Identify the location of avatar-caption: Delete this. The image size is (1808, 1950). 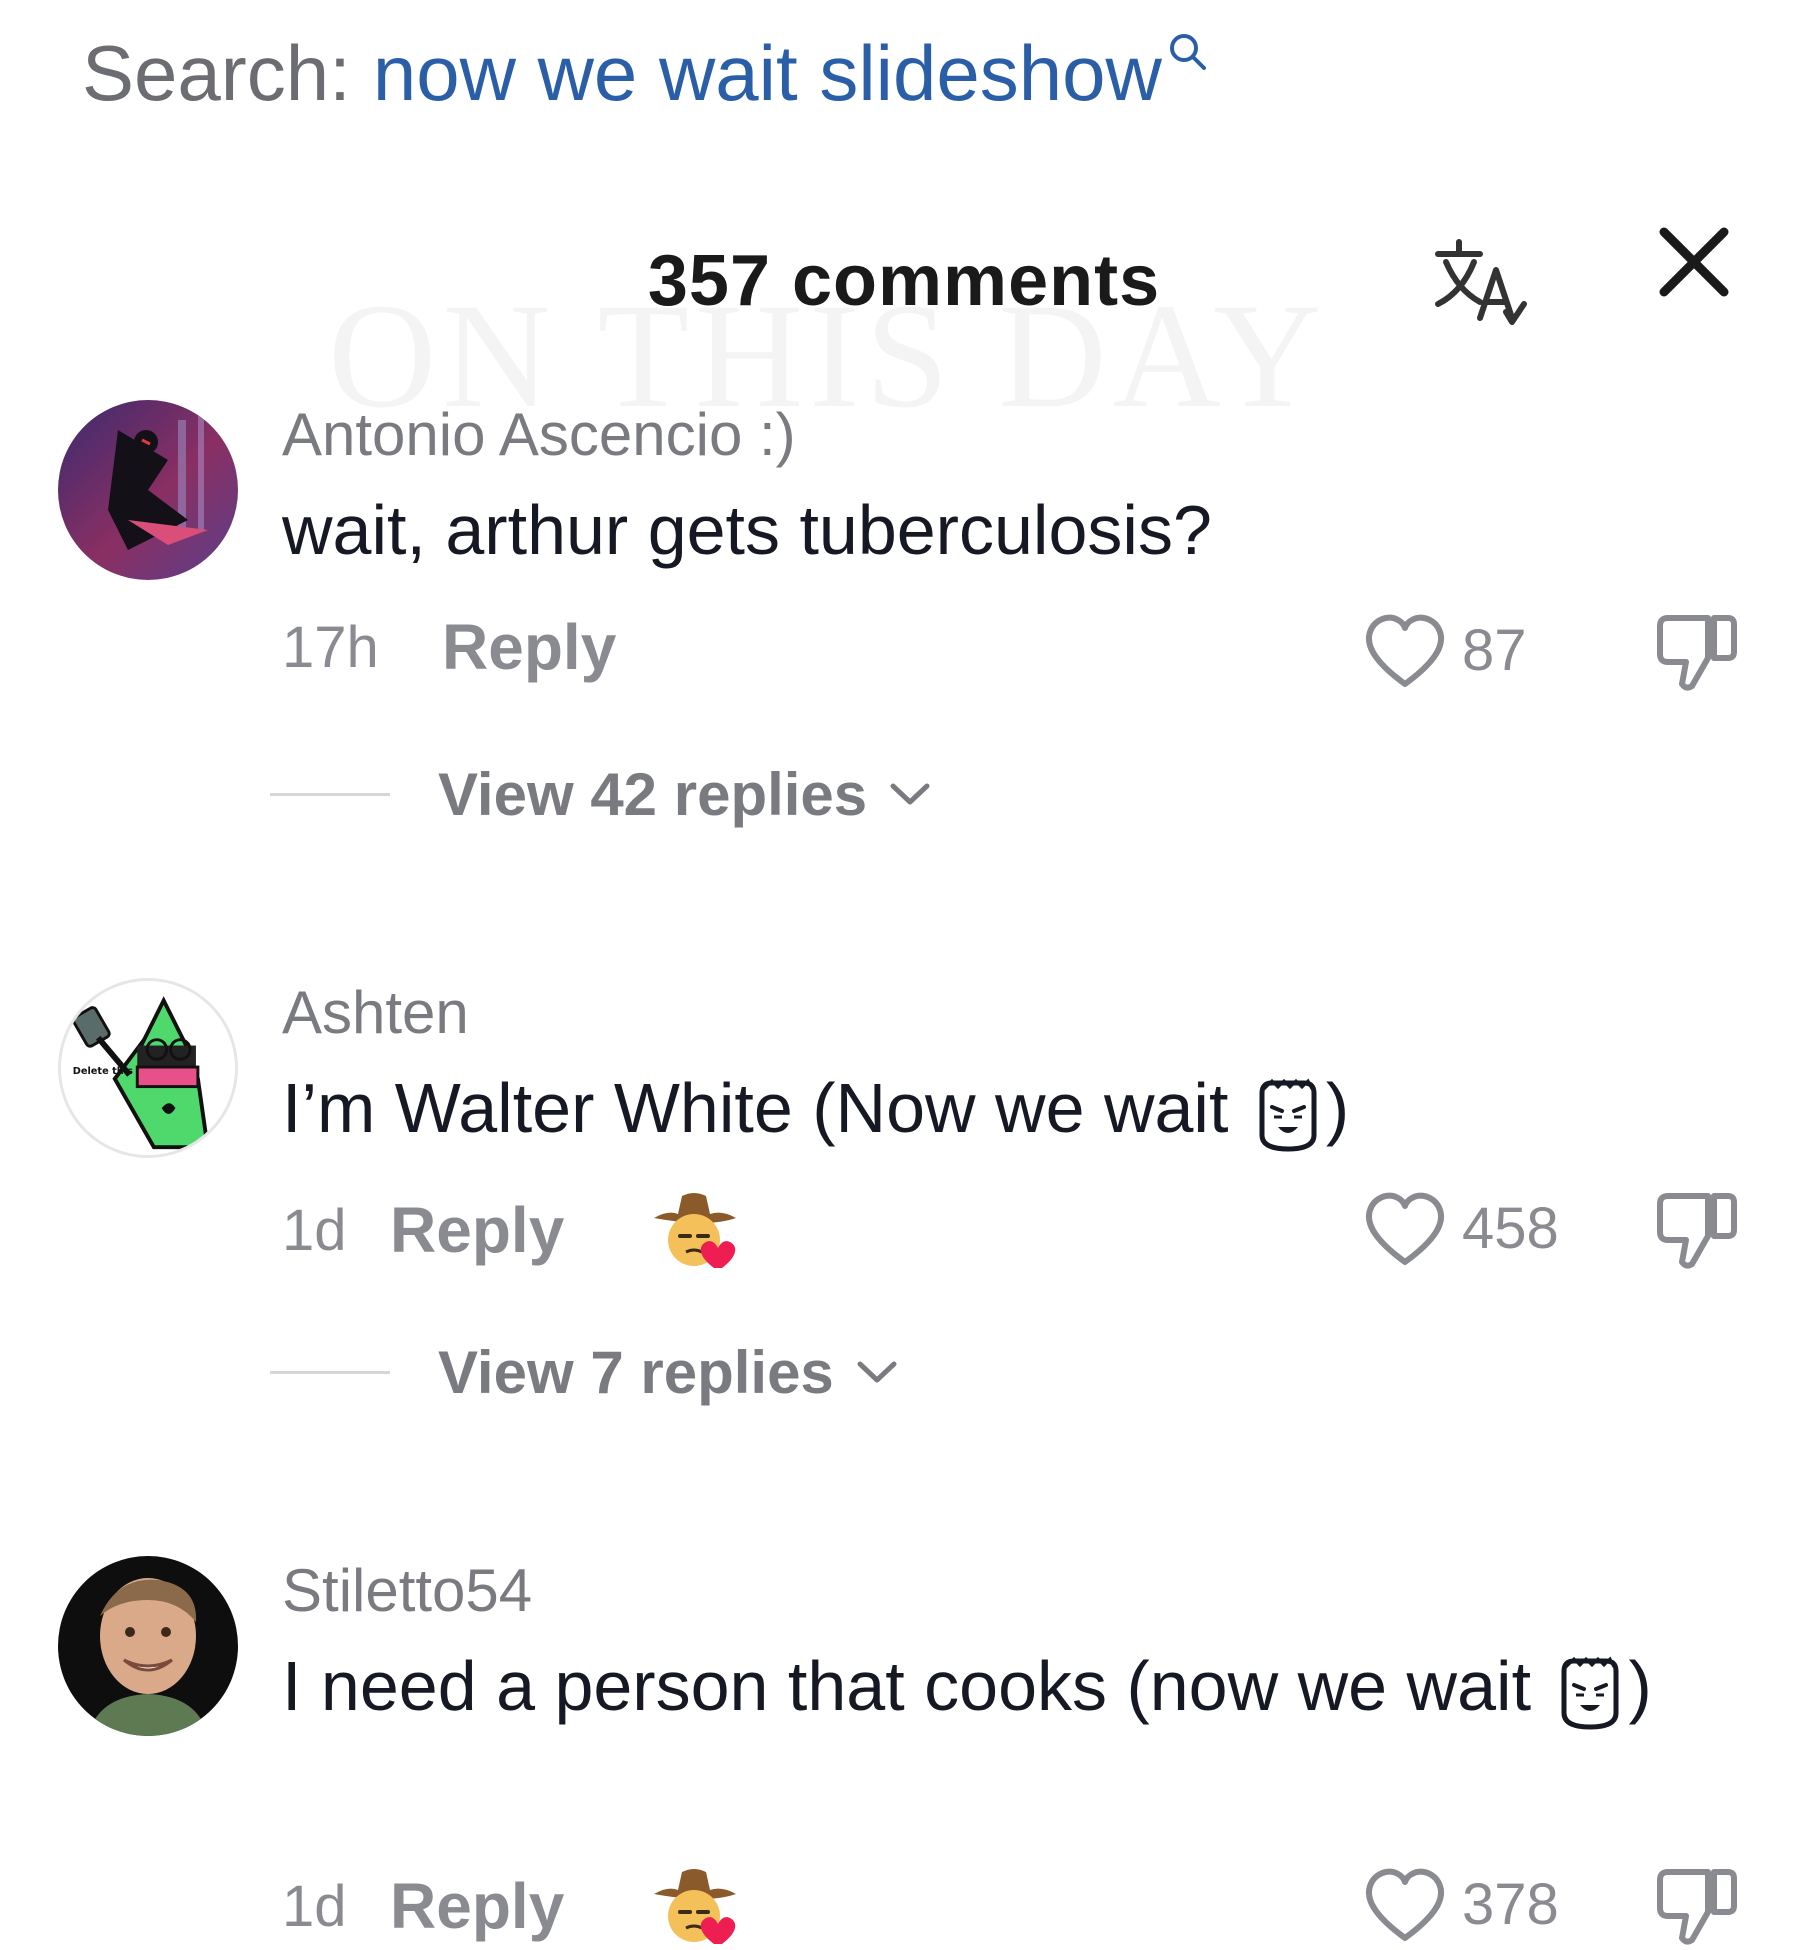
(103, 1071).